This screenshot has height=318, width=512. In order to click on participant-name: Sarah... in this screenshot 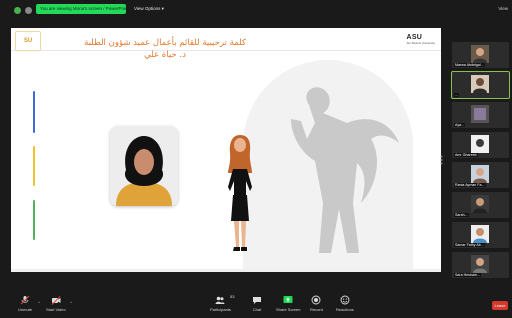, I will do `click(461, 215)`.